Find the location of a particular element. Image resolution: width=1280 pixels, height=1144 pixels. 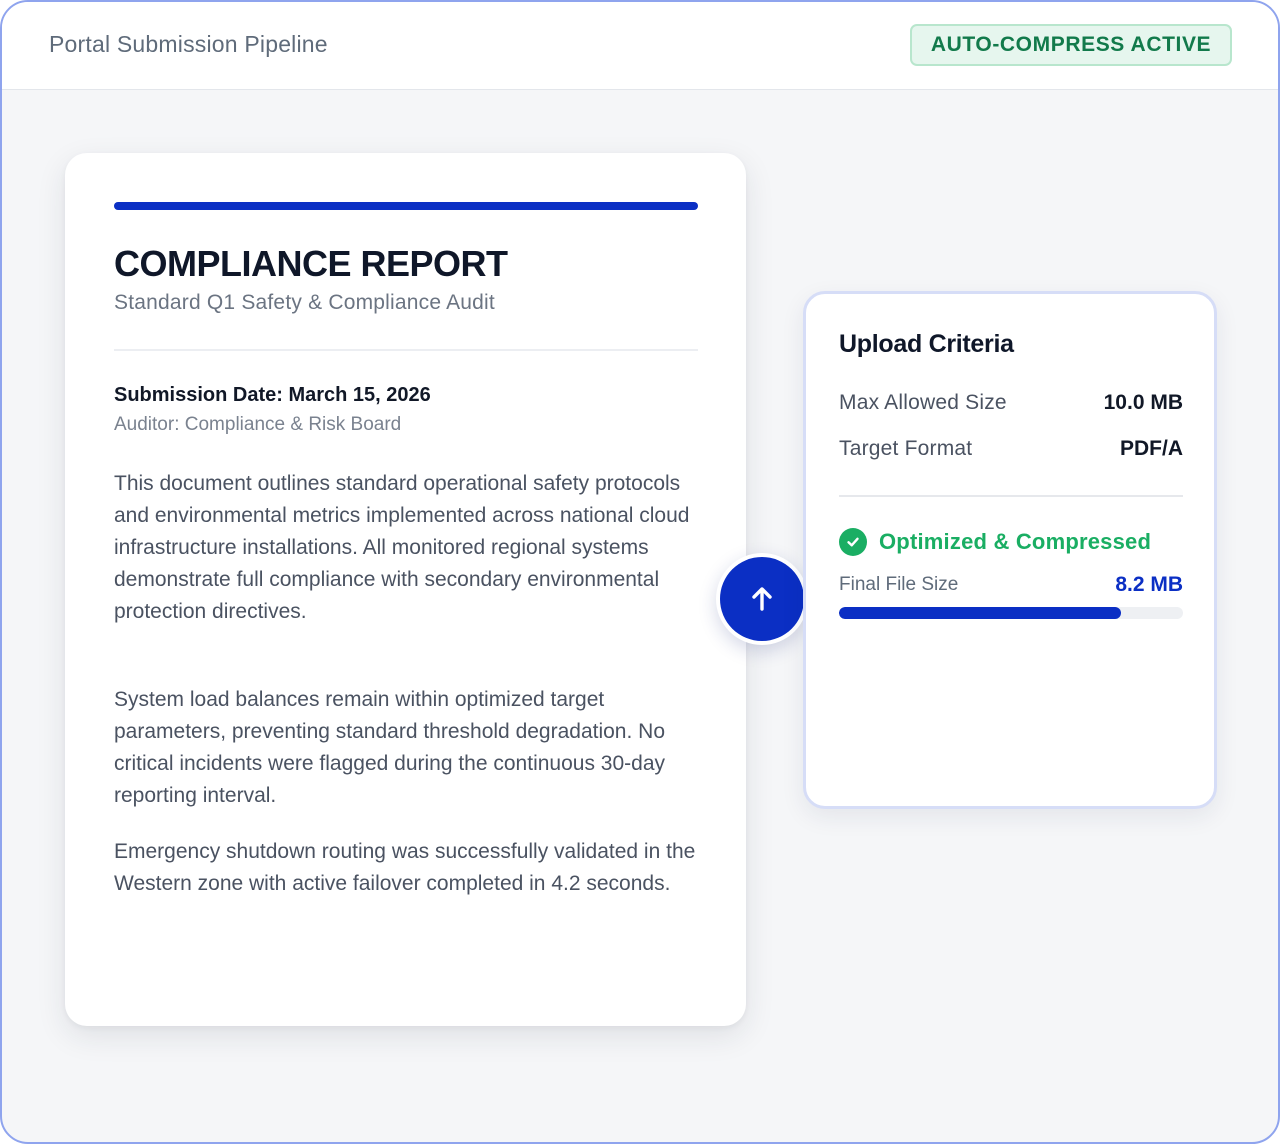

upload-button-circle is located at coordinates (762, 599).